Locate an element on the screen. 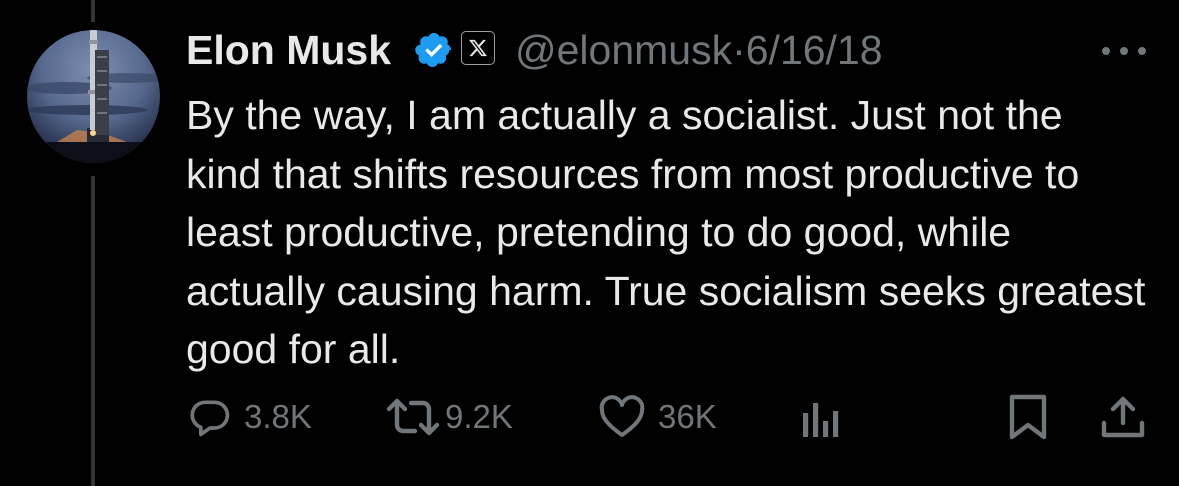 The height and width of the screenshot is (486, 1179). like-button: 36K is located at coordinates (657, 417).